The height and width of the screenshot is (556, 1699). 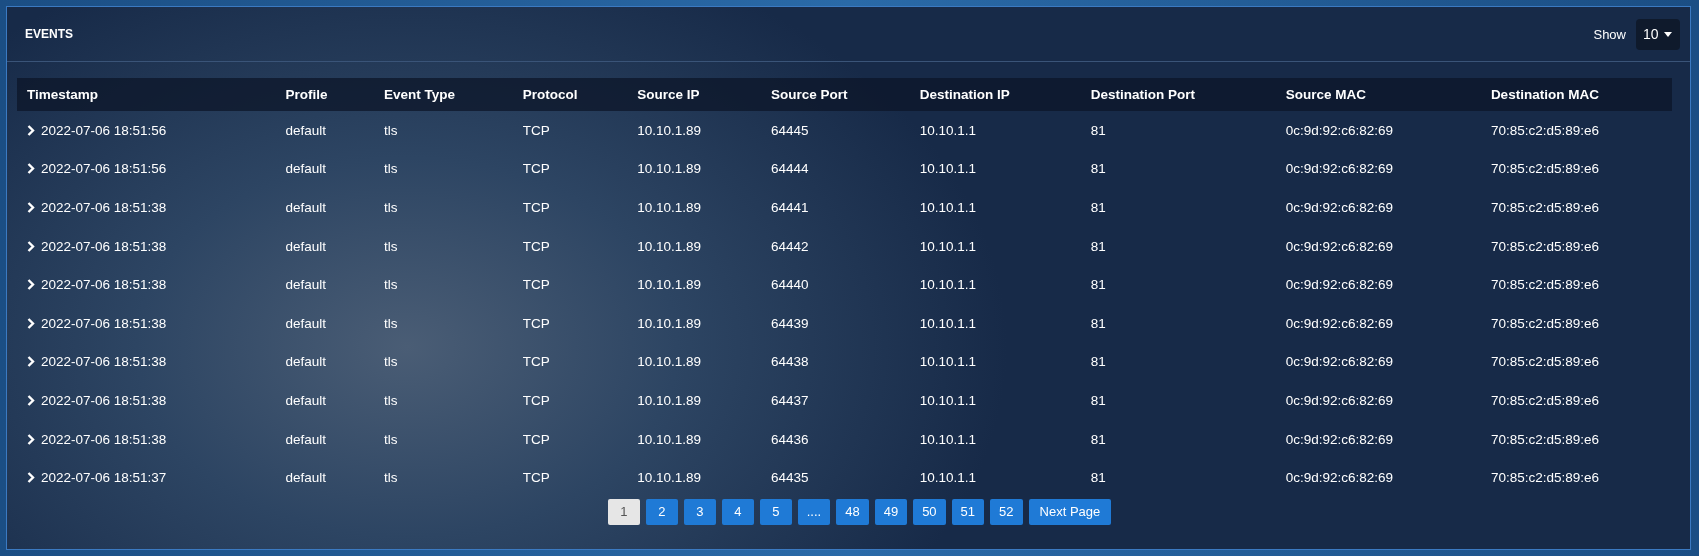 What do you see at coordinates (661, 511) in the screenshot?
I see `page-button: 2` at bounding box center [661, 511].